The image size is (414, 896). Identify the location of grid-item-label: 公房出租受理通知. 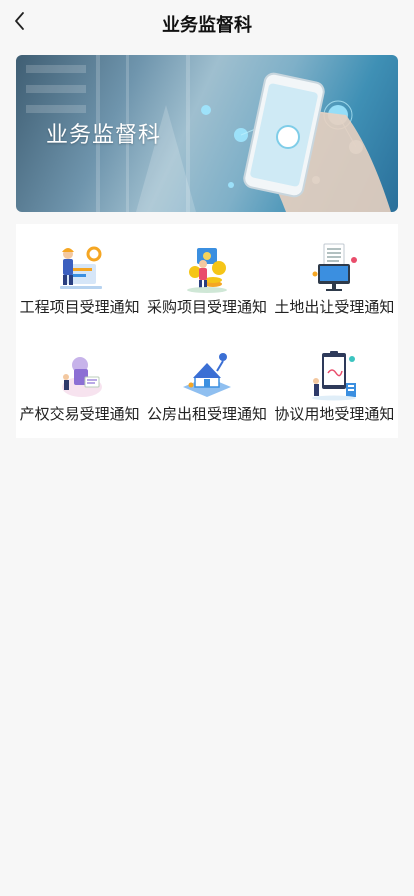
(206, 414).